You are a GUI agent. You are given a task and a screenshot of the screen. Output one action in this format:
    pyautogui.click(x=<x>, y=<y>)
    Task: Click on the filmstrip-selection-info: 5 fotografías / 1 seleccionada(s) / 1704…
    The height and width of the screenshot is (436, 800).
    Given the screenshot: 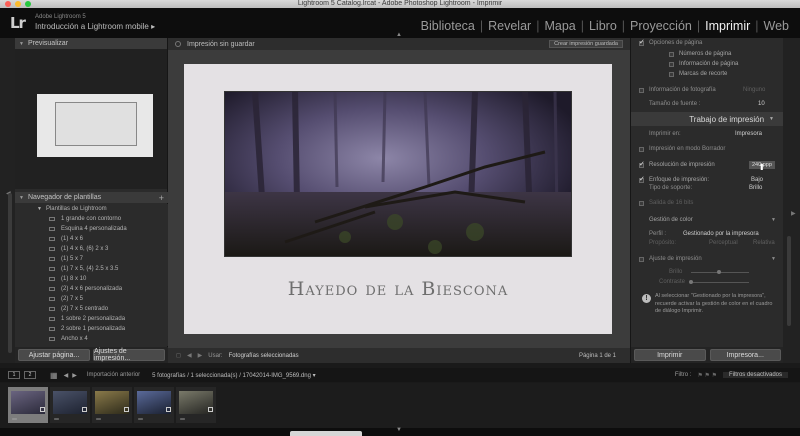 What is the action you would take?
    pyautogui.click(x=233, y=375)
    